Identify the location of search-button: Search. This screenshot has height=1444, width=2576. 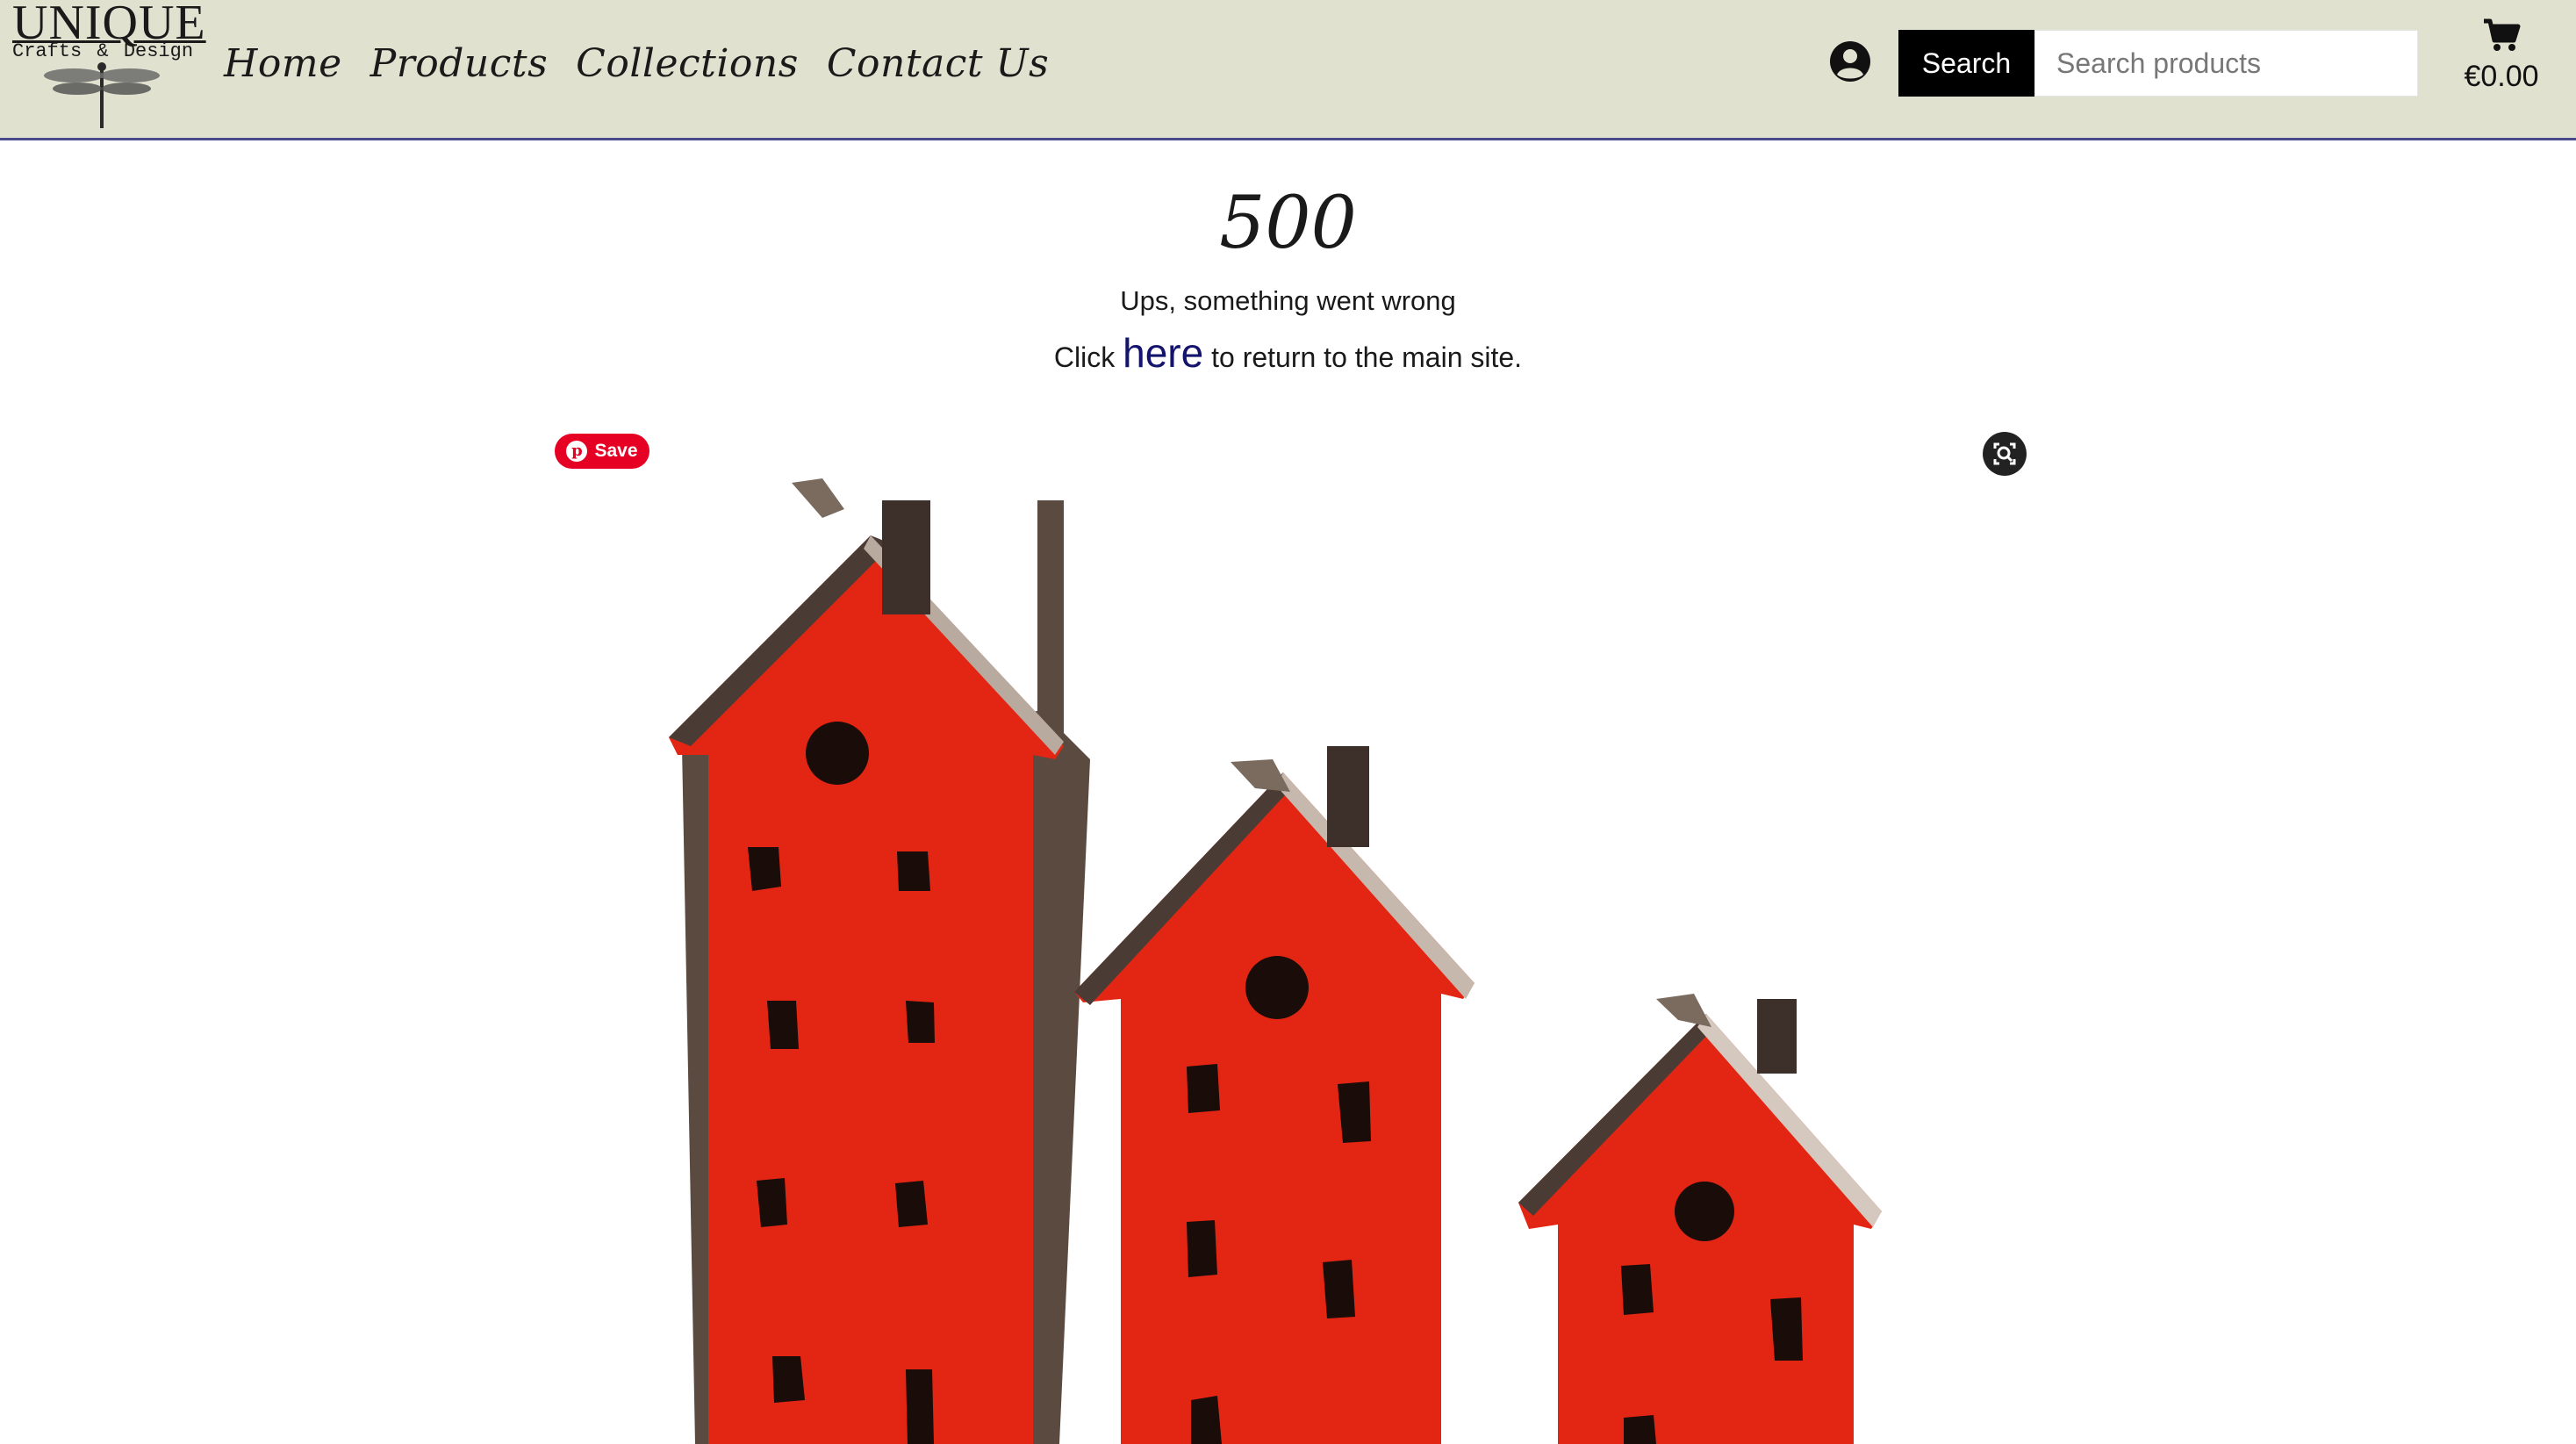
(1966, 63).